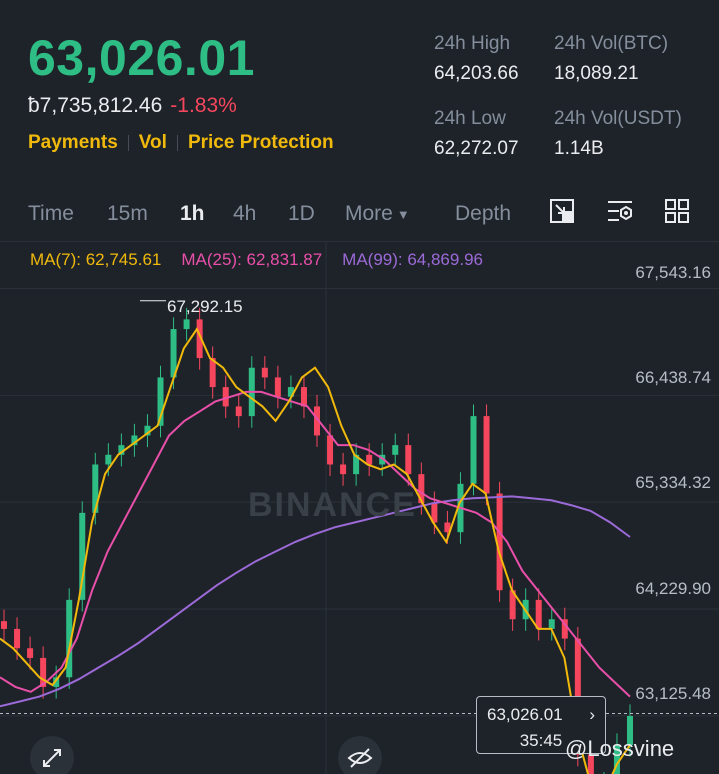 The width and height of the screenshot is (719, 774). What do you see at coordinates (192, 214) in the screenshot?
I see `tab-1h: 1h` at bounding box center [192, 214].